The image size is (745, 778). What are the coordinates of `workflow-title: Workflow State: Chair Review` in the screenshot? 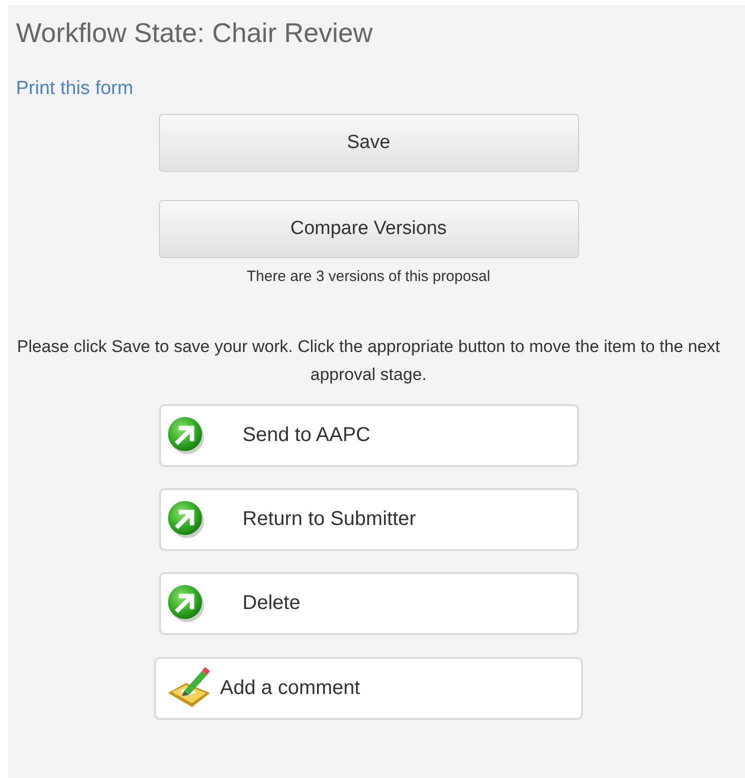 It's located at (195, 33).